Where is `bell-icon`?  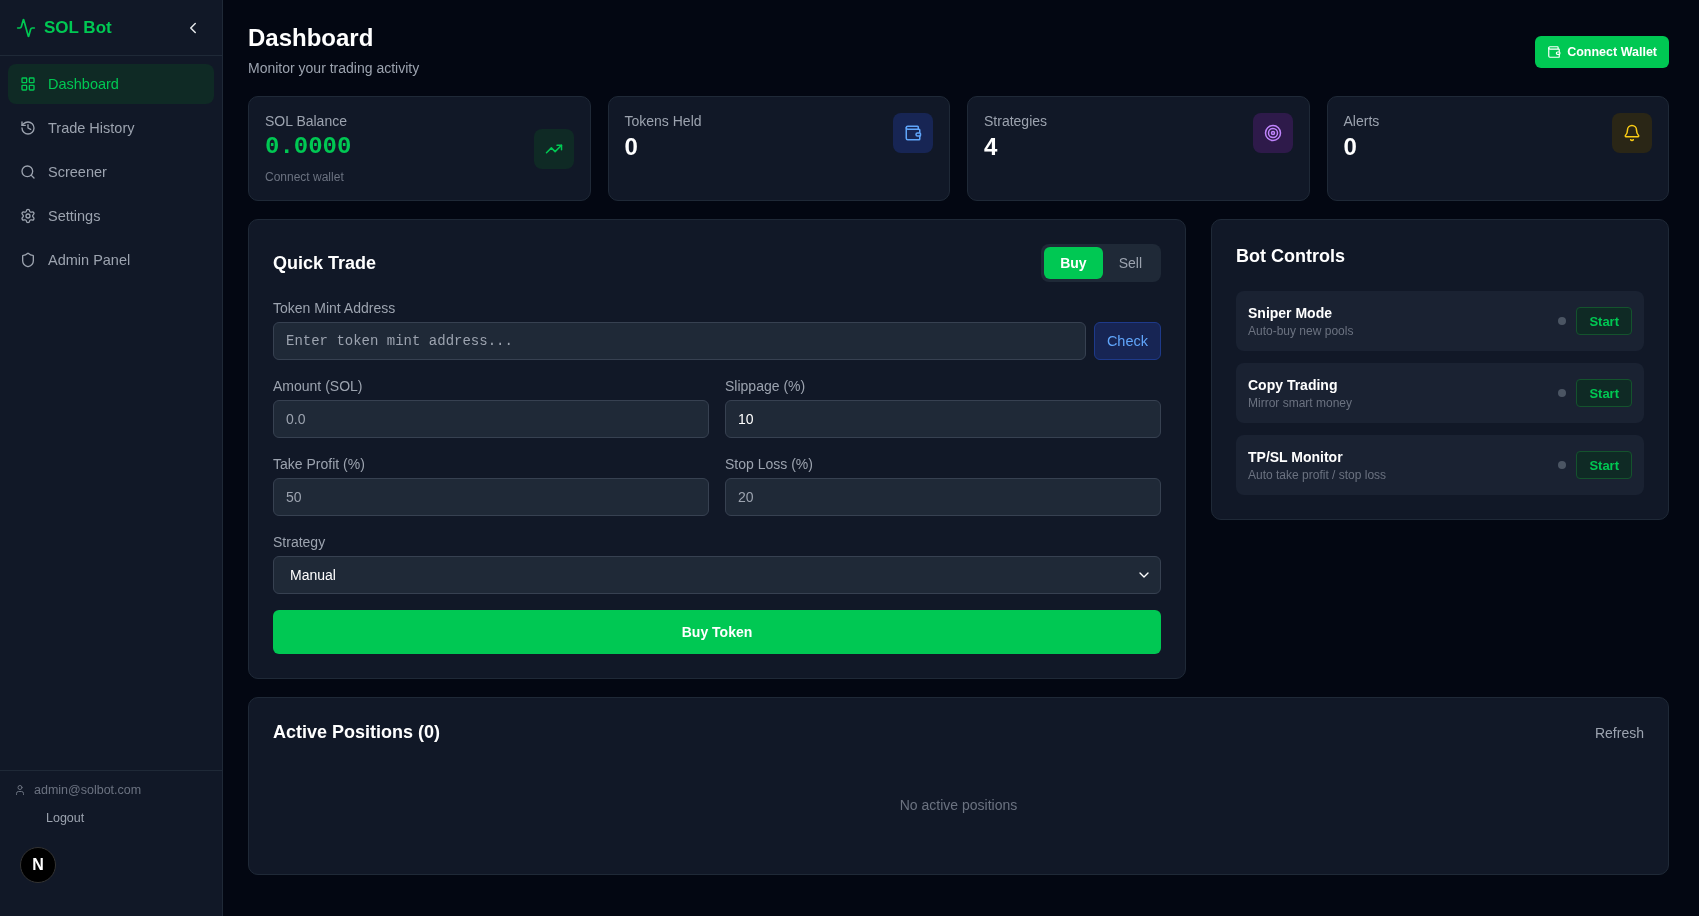
bell-icon is located at coordinates (1632, 133).